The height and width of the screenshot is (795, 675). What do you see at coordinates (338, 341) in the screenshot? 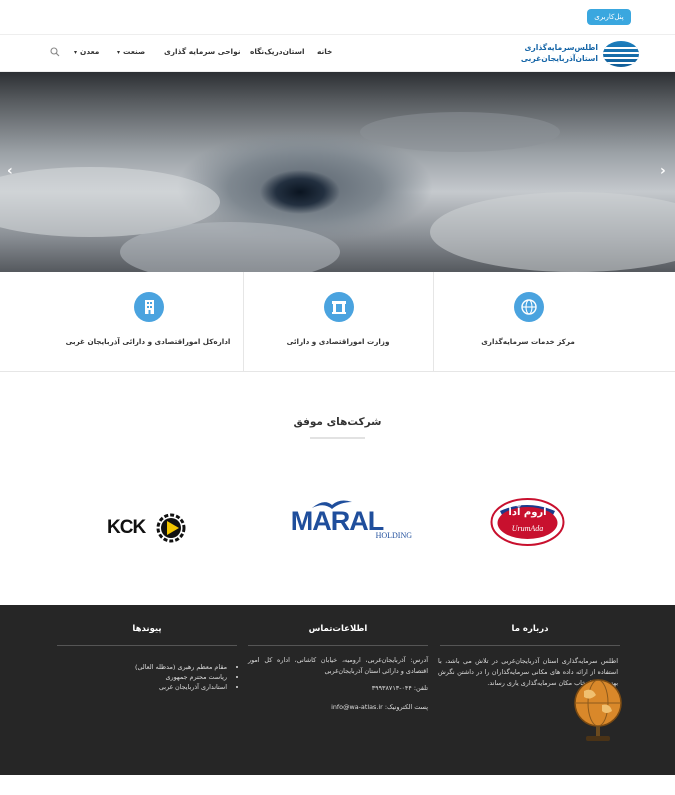
I see `feature-label: وزارت اموراقتصادی و دارائی` at bounding box center [338, 341].